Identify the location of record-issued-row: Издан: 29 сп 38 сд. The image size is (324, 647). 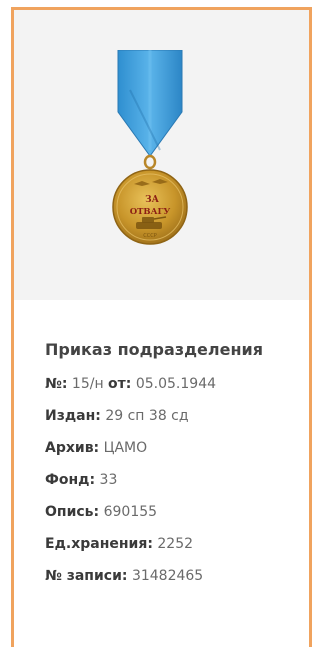
(172, 416).